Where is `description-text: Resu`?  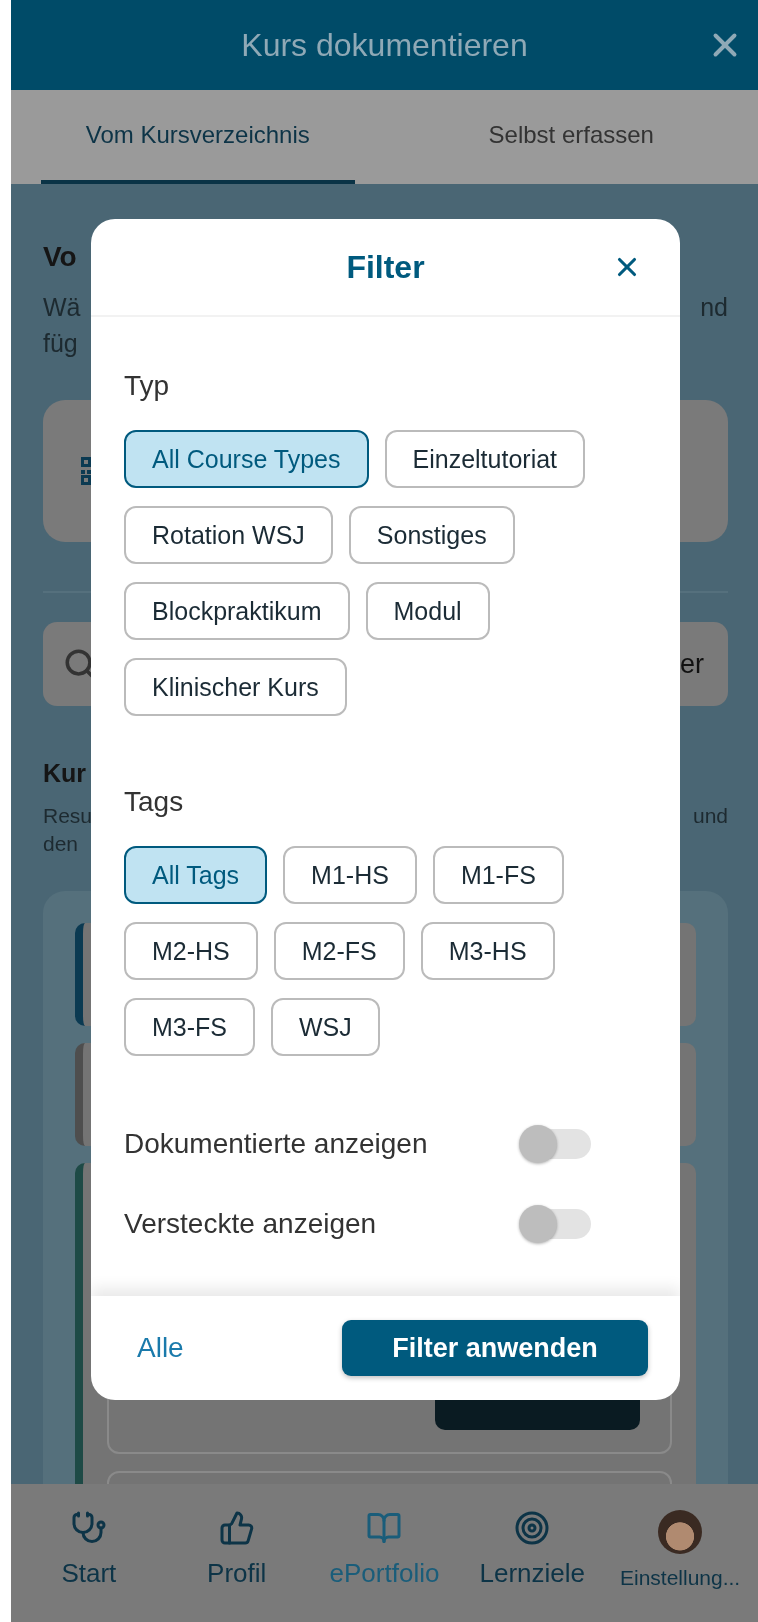
description-text: Resu is located at coordinates (68, 816).